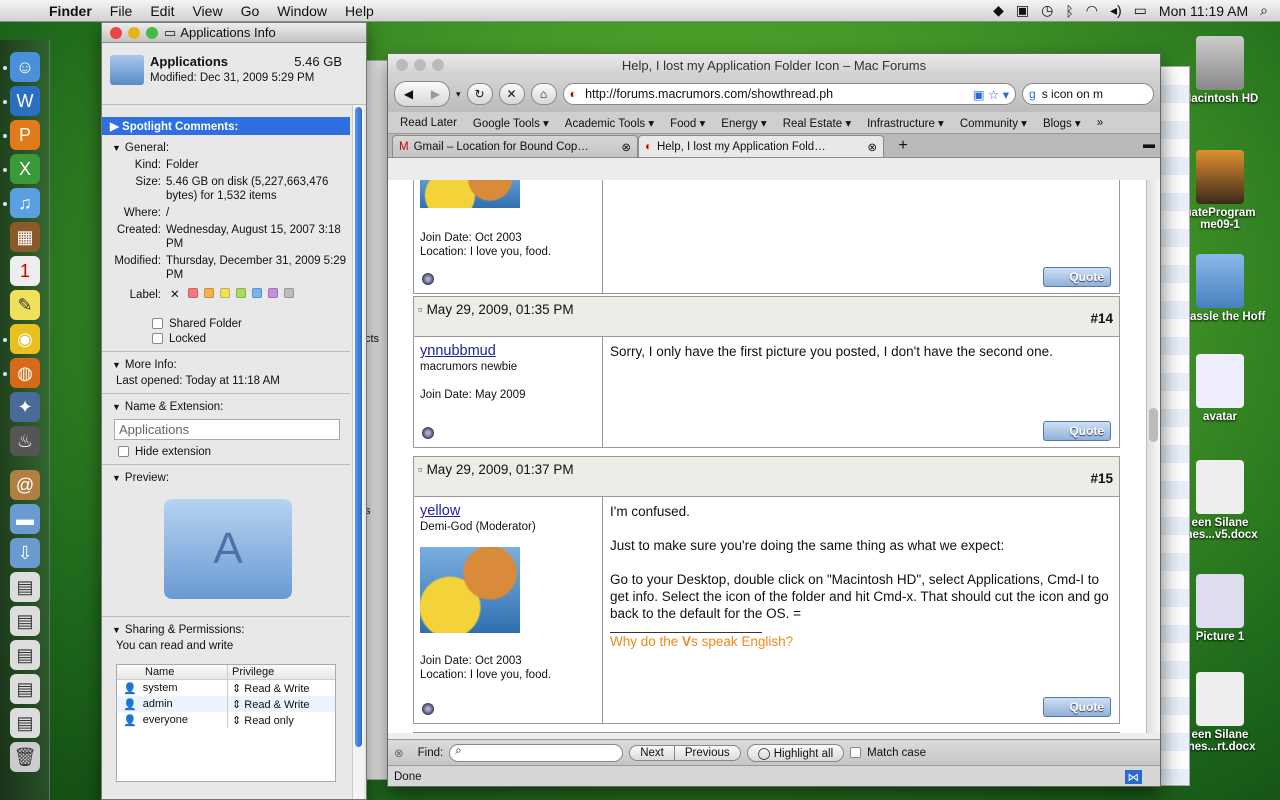 This screenshot has width=1280, height=800. I want to click on ical-icon: 1, so click(25, 271).